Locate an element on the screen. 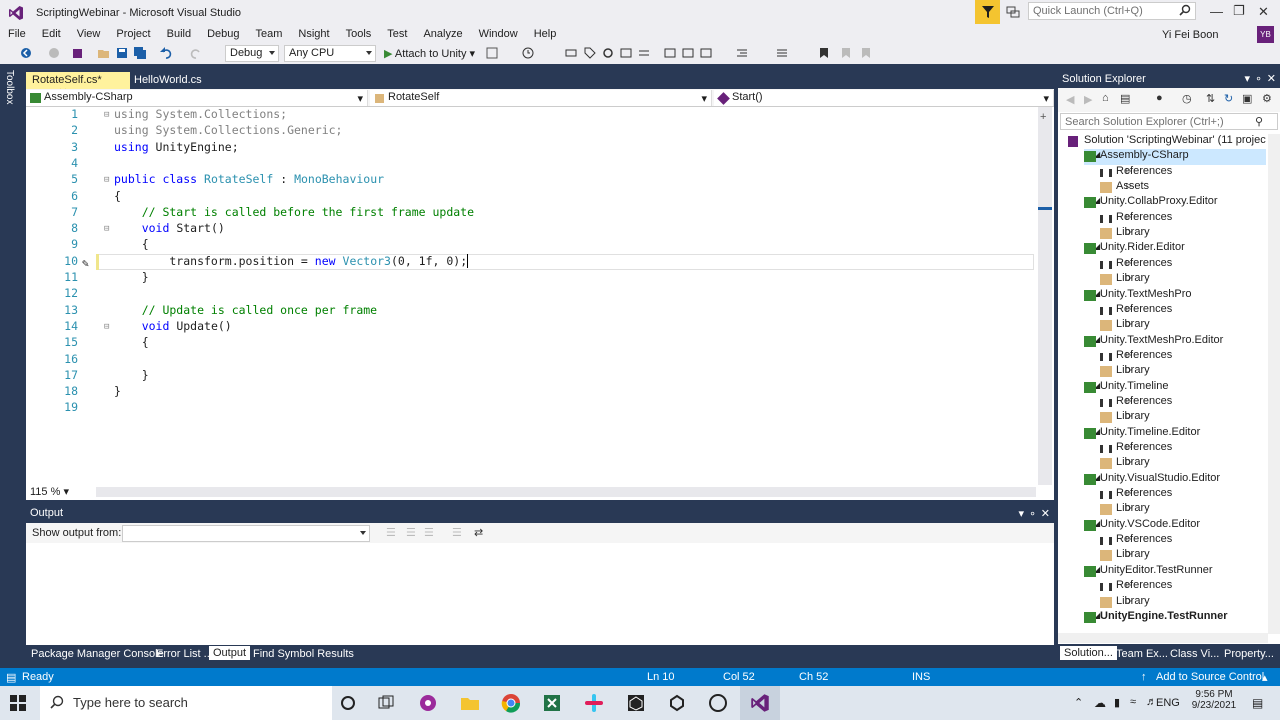 The height and width of the screenshot is (720, 1280). battery-icon: ▮ is located at coordinates (1117, 702).